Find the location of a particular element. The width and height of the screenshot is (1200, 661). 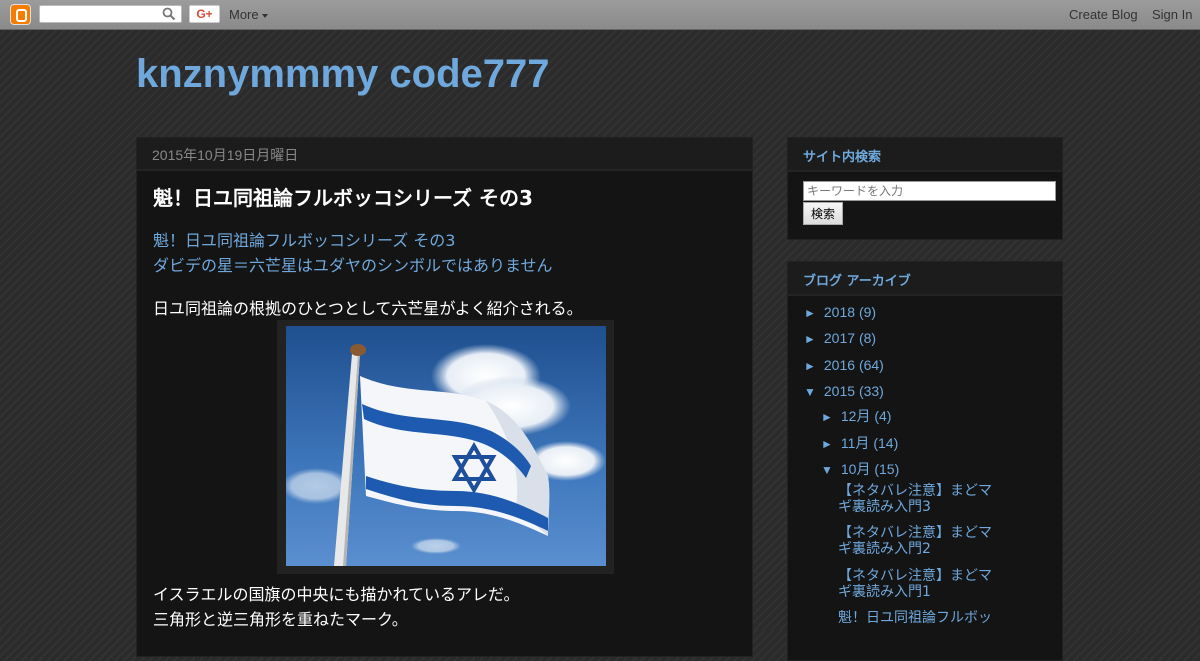

archive-month-label: 10月 is located at coordinates (856, 469).